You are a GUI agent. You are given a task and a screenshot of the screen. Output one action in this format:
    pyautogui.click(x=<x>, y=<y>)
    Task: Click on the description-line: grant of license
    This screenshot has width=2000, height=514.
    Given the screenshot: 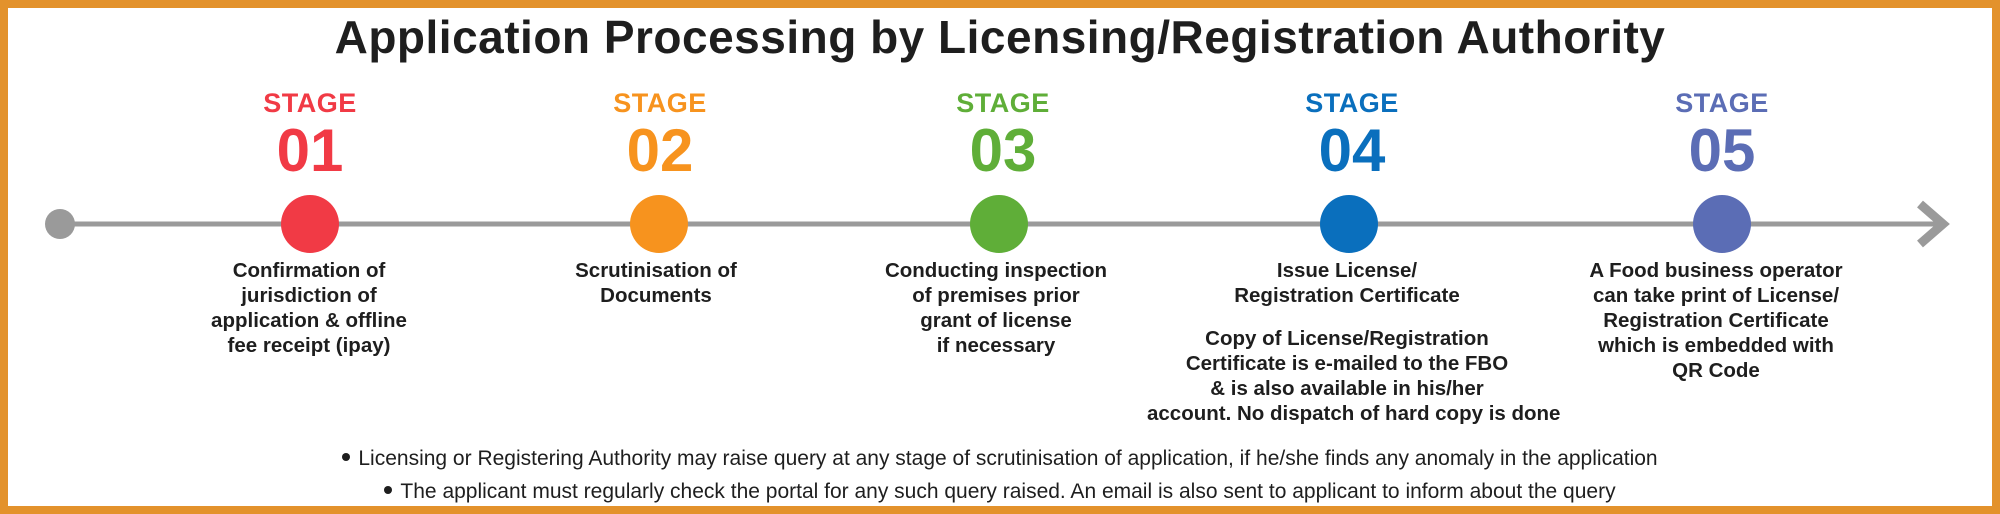 What is the action you would take?
    pyautogui.click(x=996, y=320)
    